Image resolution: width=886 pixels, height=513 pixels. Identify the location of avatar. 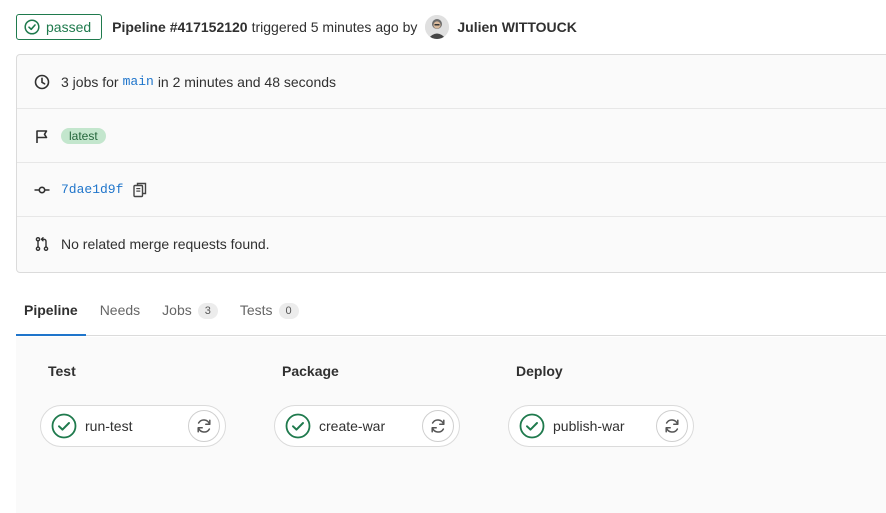
(437, 27).